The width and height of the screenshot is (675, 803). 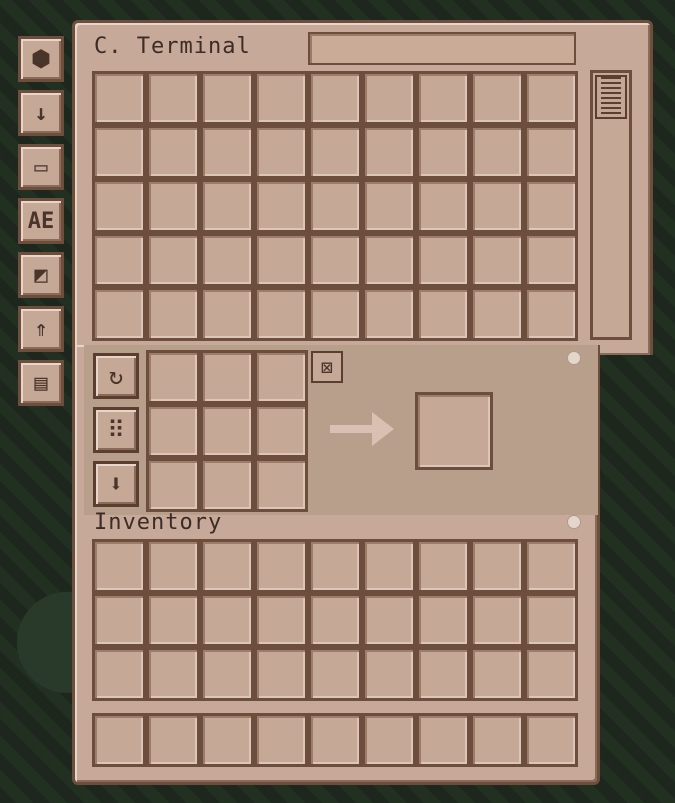 I want to click on scrollbar, so click(x=611, y=205).